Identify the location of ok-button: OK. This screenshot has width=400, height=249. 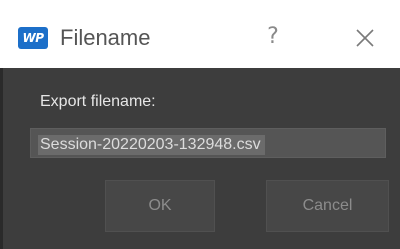
(160, 206).